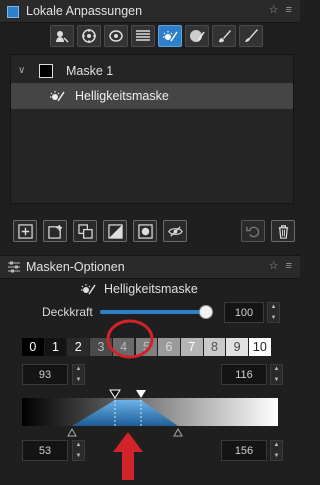 Image resolution: width=320 pixels, height=485 pixels. I want to click on mask-options-controls: ☆ ≡, so click(281, 265).